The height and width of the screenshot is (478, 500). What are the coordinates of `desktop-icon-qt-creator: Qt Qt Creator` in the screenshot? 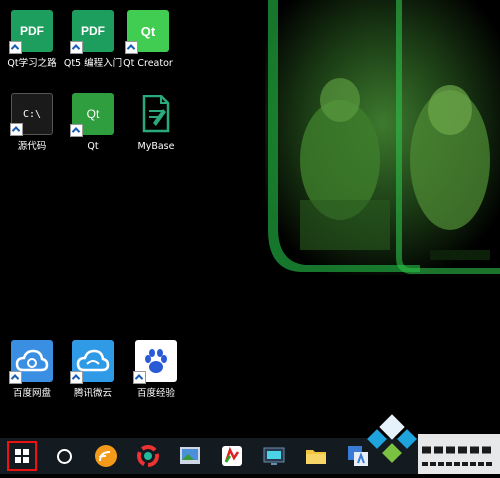 It's located at (148, 40).